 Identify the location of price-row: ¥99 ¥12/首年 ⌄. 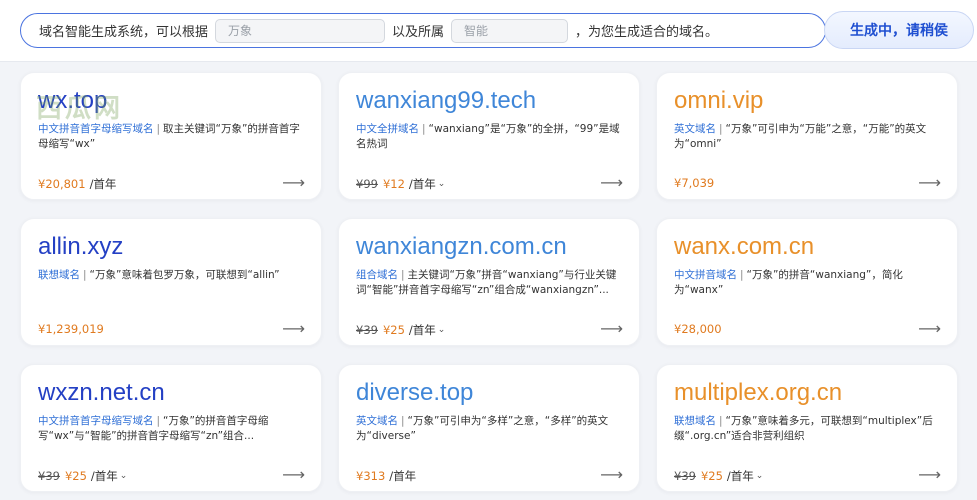
(400, 184).